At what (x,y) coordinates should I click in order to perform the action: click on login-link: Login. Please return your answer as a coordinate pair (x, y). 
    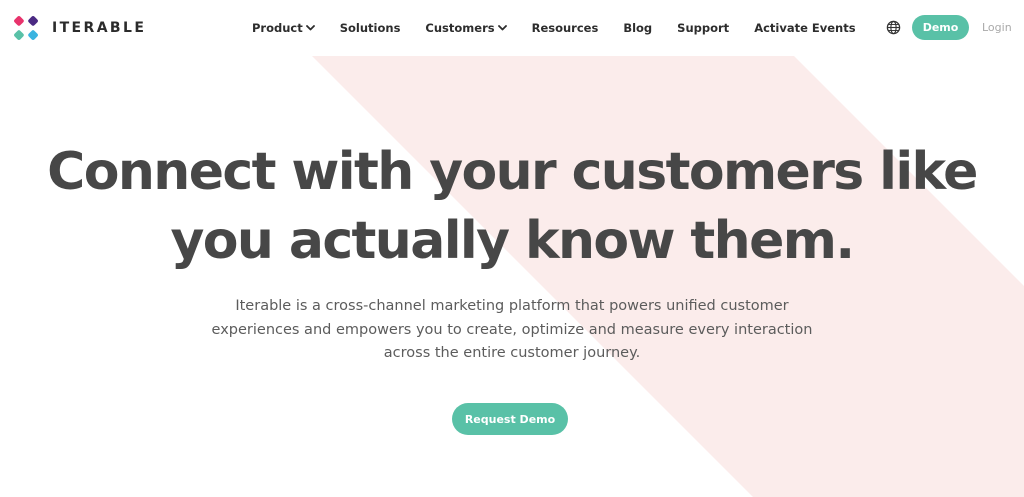
    Looking at the image, I should click on (997, 27).